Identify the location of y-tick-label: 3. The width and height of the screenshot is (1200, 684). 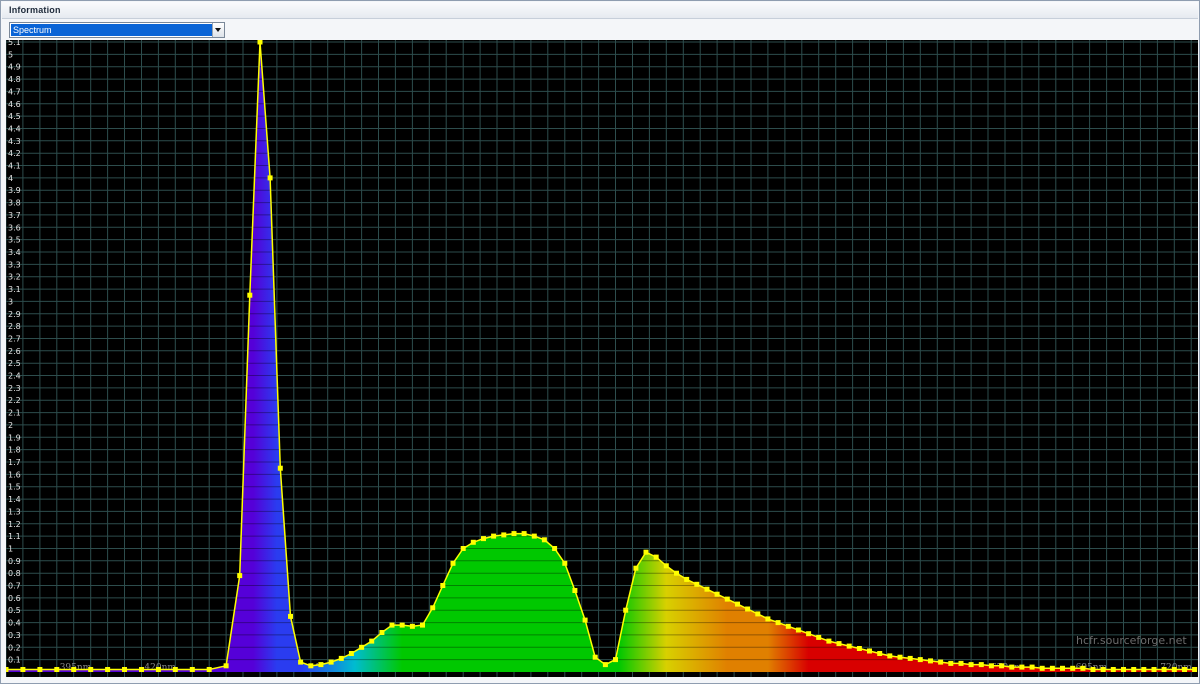
(10, 301).